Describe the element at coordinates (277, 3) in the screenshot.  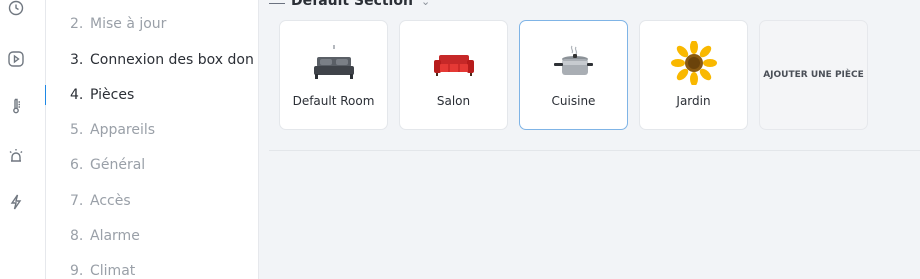
I see `drag-handle-icon` at that location.